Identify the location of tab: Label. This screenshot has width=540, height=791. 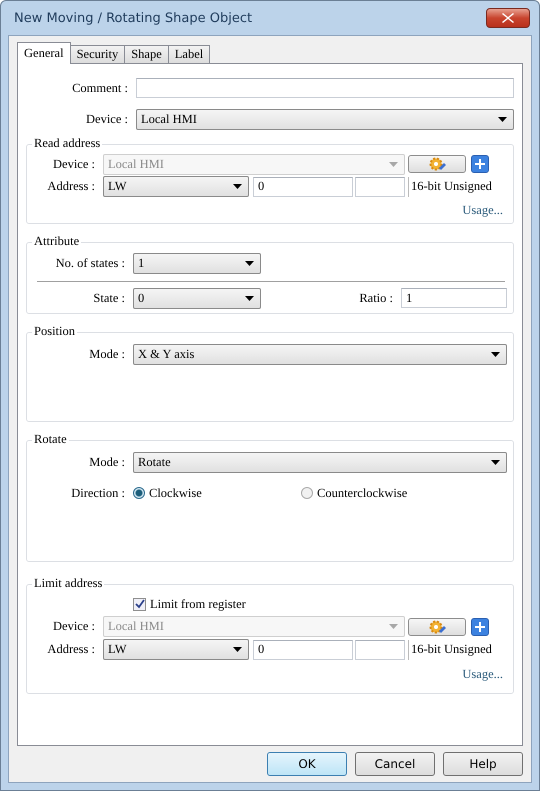
(189, 54).